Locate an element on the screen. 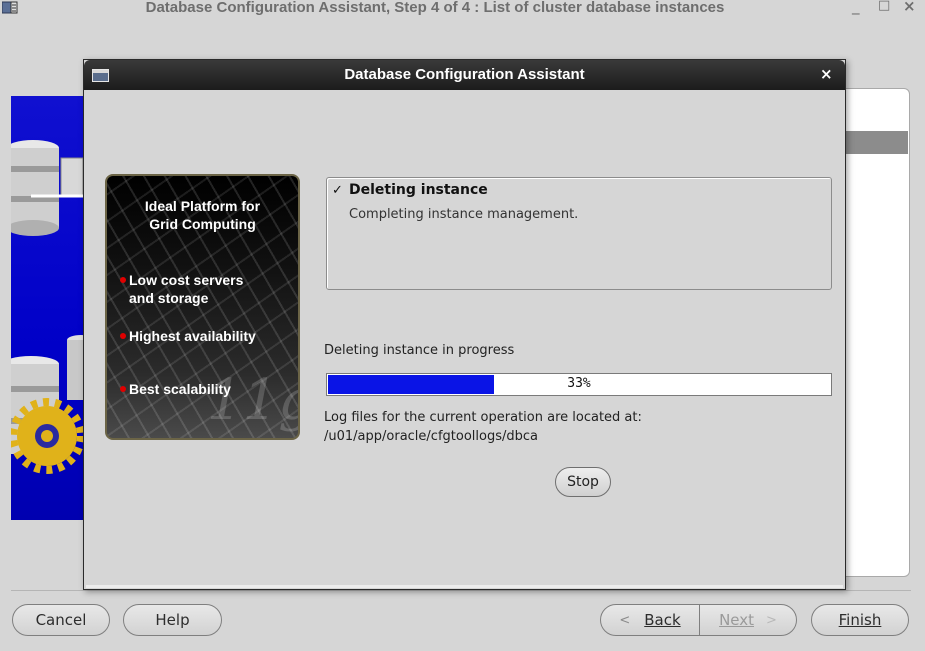  status-detail: Completing instance management. is located at coordinates (464, 214).